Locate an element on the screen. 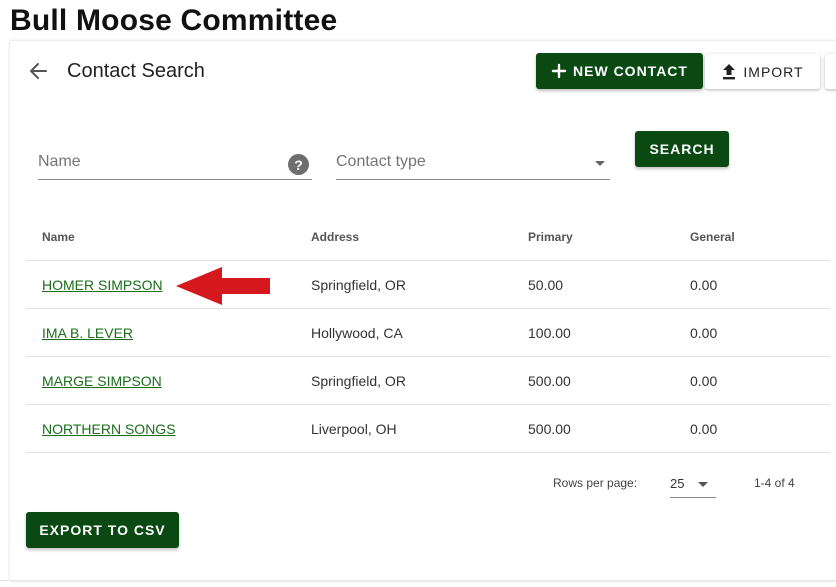  plus-icon is located at coordinates (559, 71).